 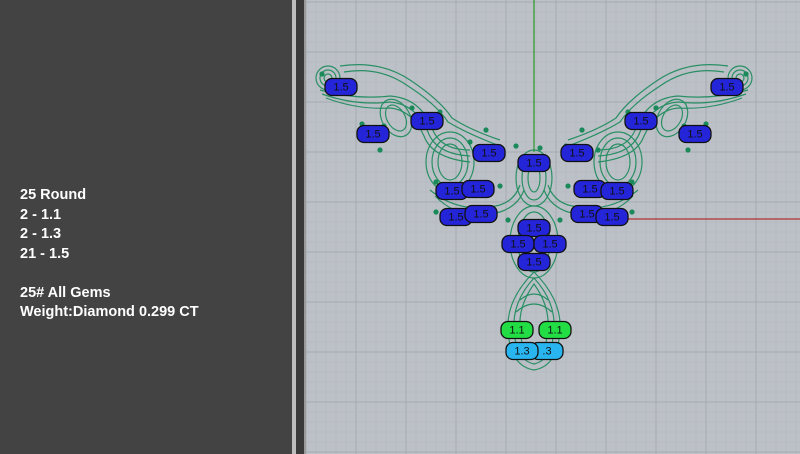 What do you see at coordinates (65, 292) in the screenshot?
I see `all-gems-text: 25# All Gems` at bounding box center [65, 292].